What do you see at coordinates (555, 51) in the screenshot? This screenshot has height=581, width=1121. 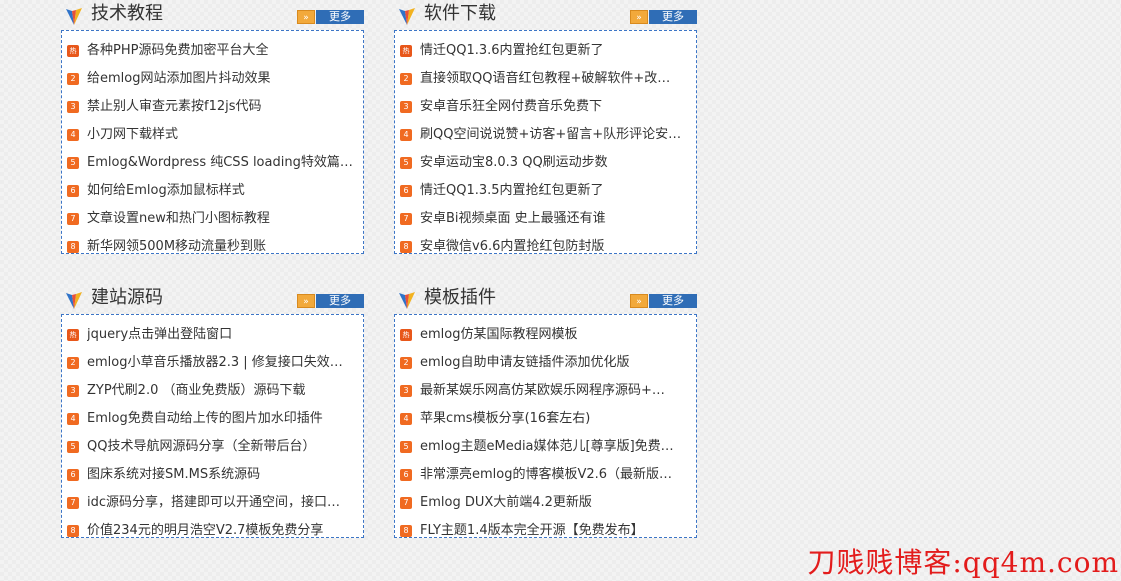 I see `article-link: 情迁QQ1.3.6内置抢红包更新了` at bounding box center [555, 51].